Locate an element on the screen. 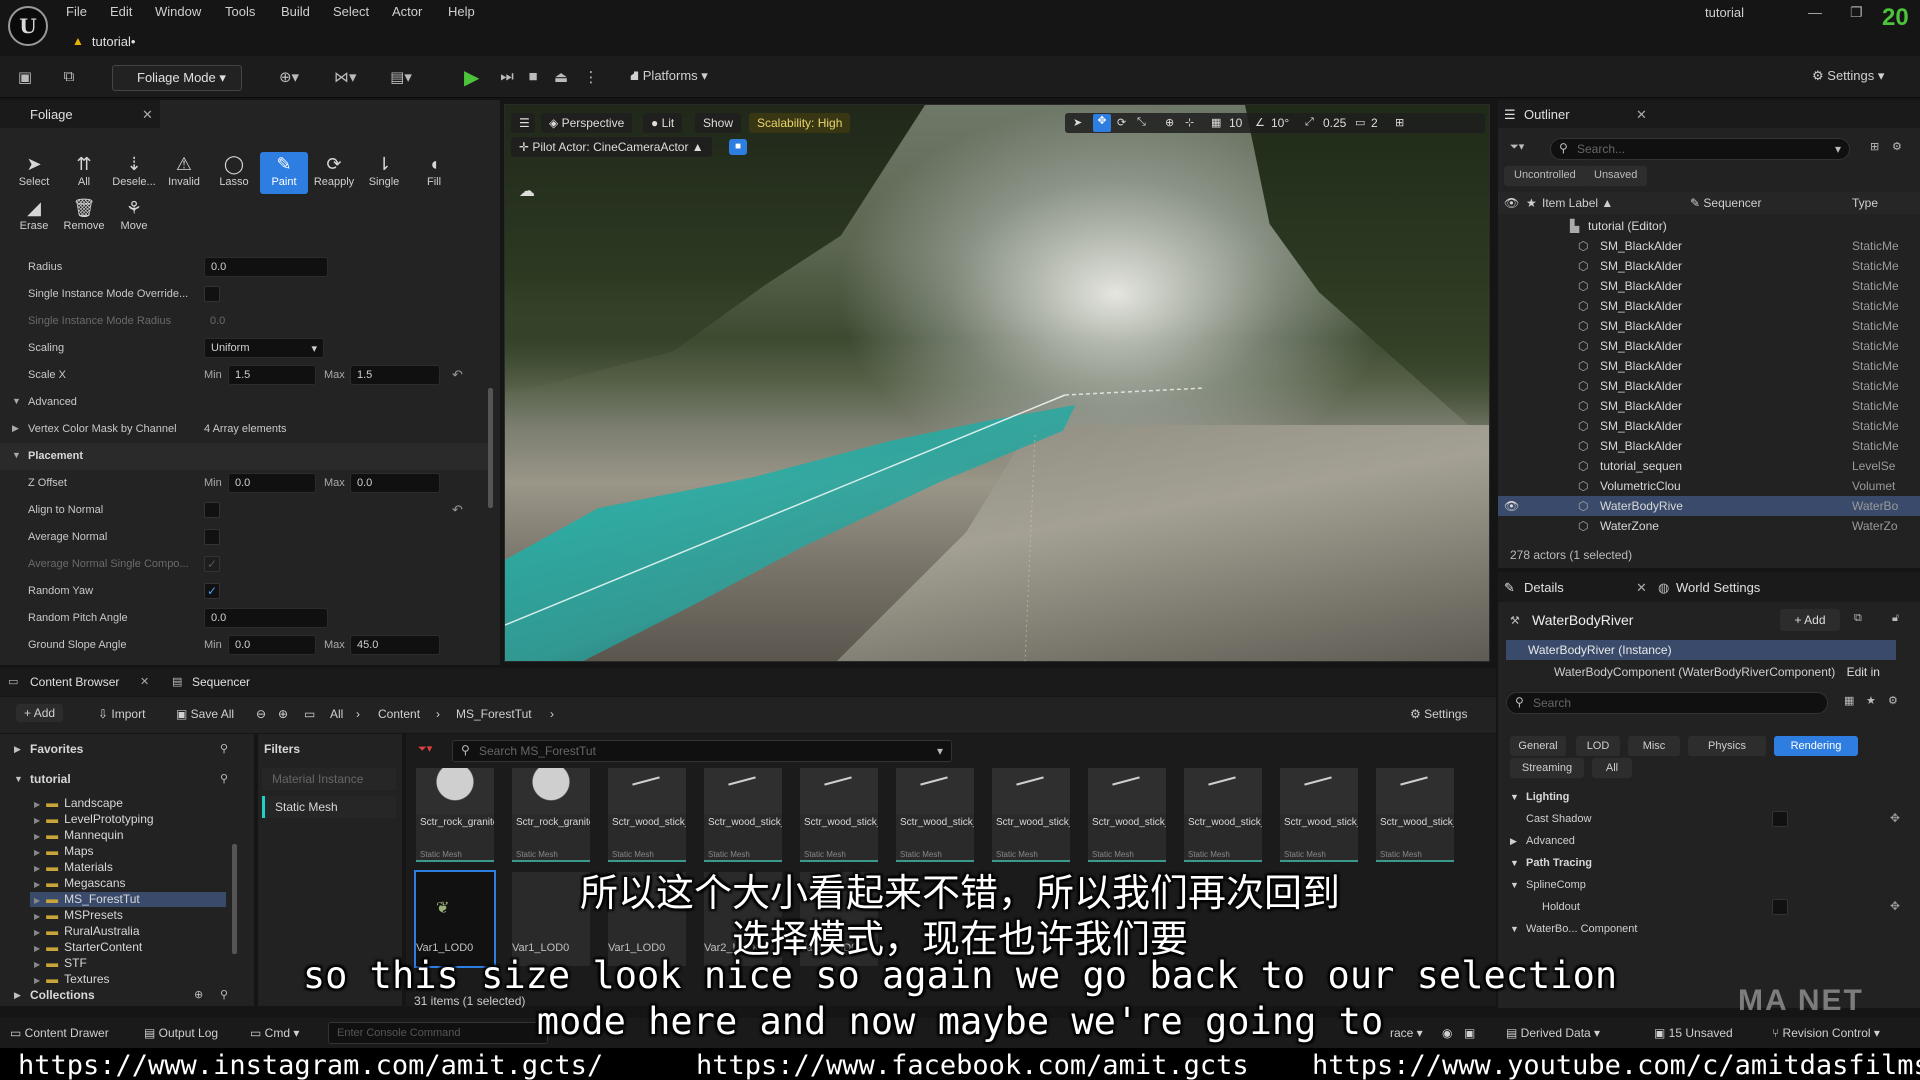  outliner-tab: ☰ Outliner ✕ is located at coordinates (1709, 114).